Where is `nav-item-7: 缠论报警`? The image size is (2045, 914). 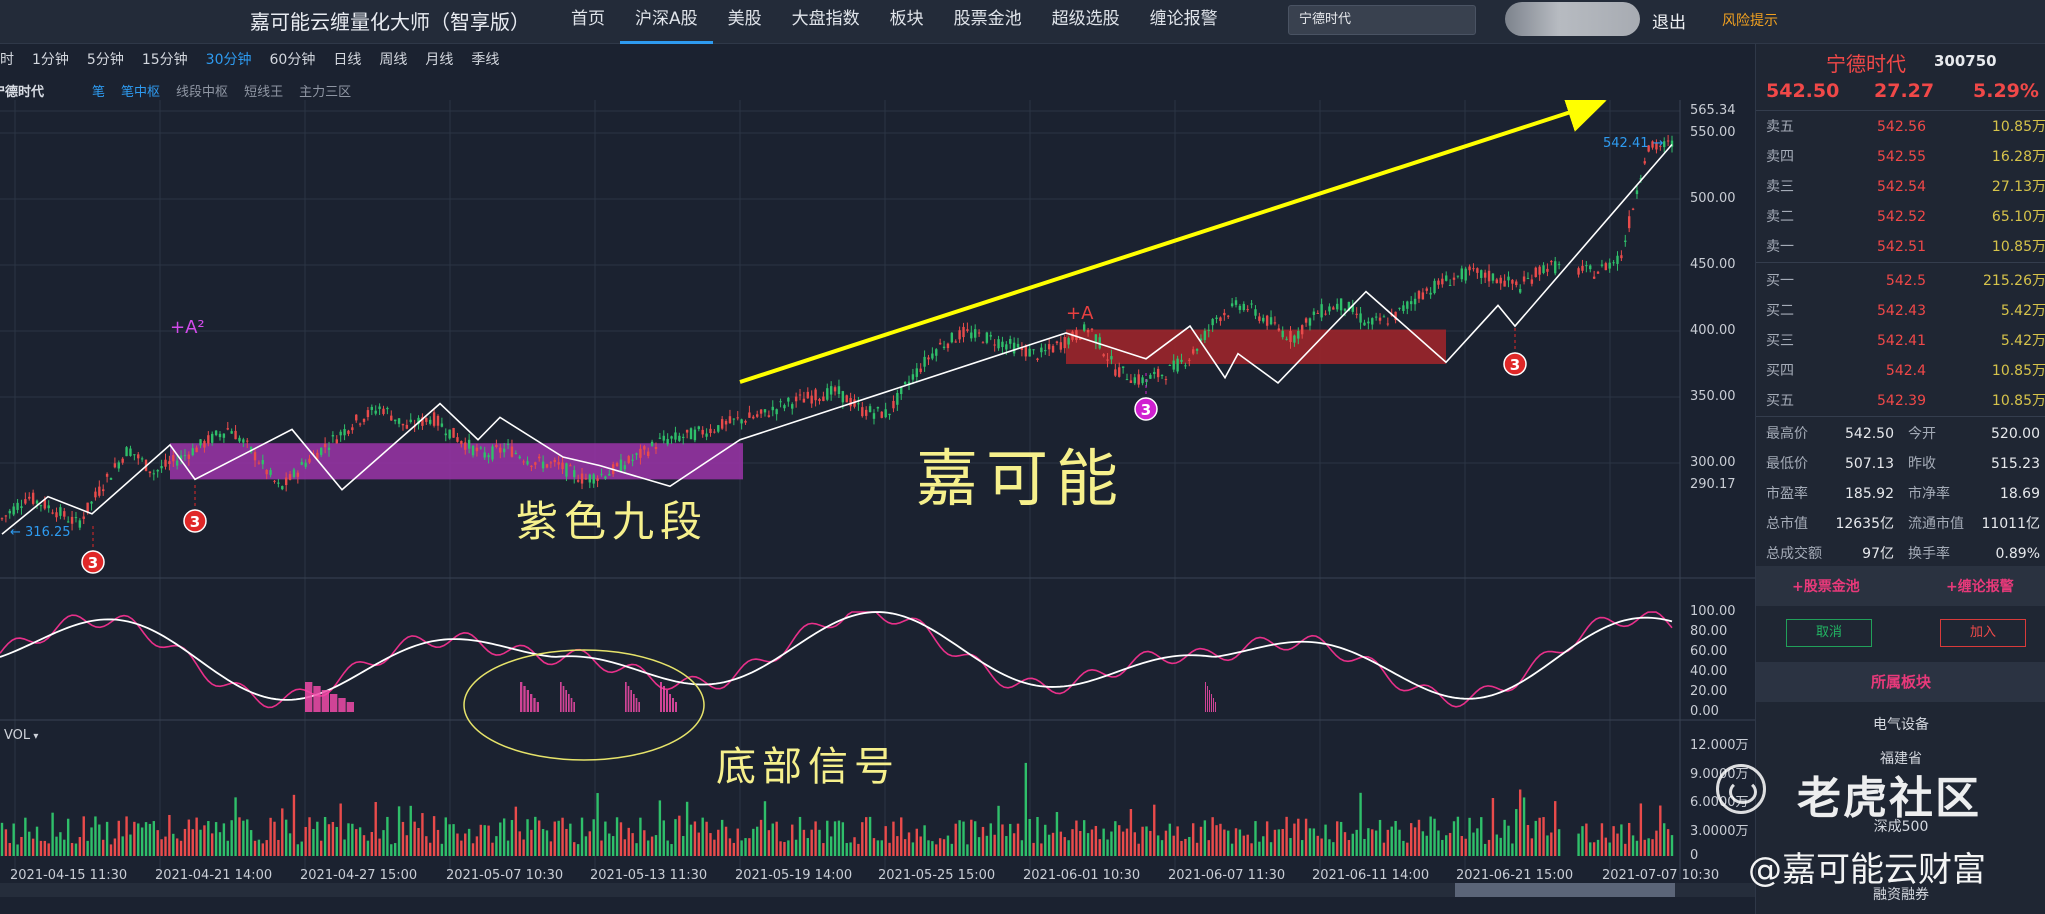 nav-item-7: 缠论报警 is located at coordinates (1184, 22).